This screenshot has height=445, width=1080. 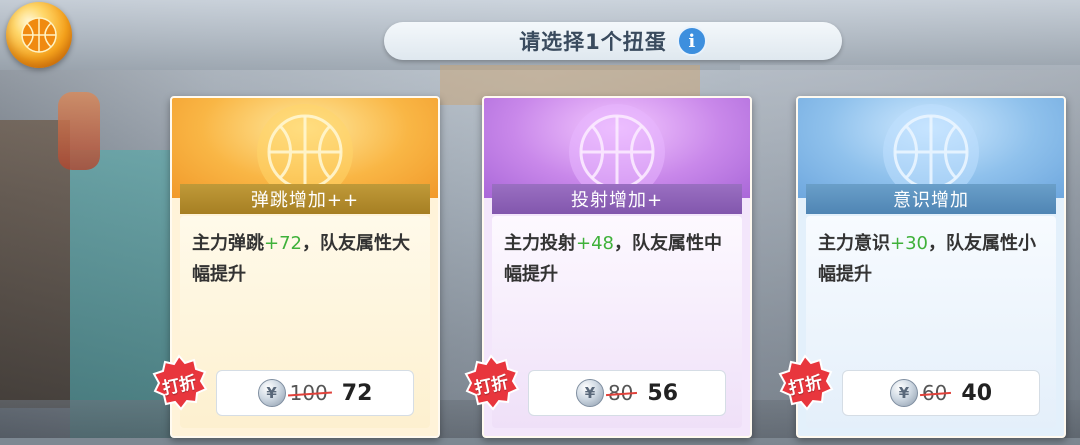 I want to click on card-description: 主力投射+48，队友属性中幅提升, so click(x=613, y=259).